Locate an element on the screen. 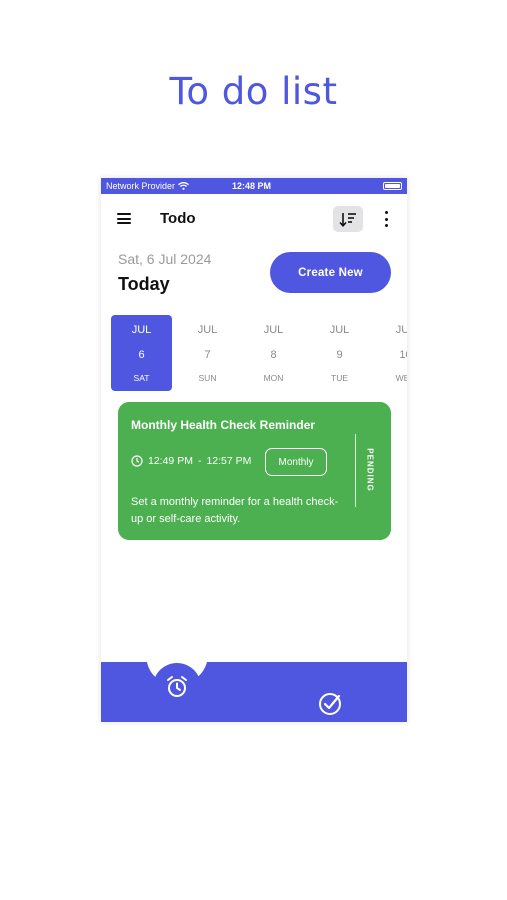 Image resolution: width=507 pixels, height=900 pixels. task-status: PENDING is located at coordinates (370, 470).